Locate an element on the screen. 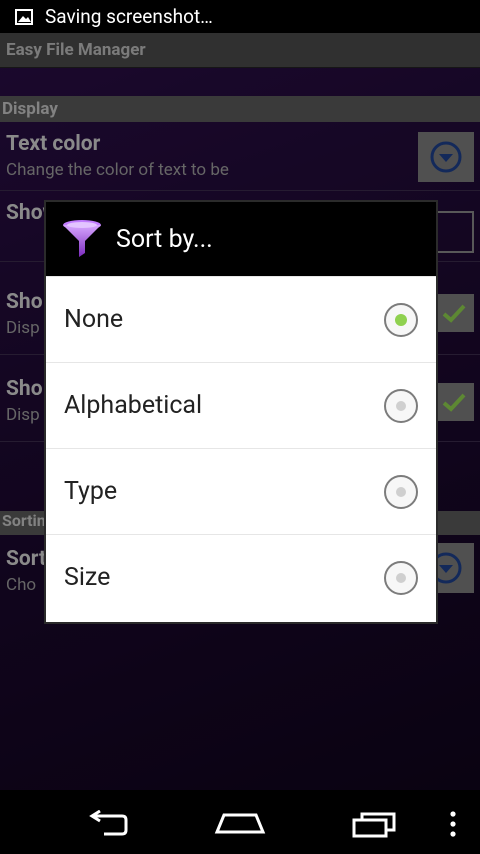  option-type: Type is located at coordinates (241, 491).